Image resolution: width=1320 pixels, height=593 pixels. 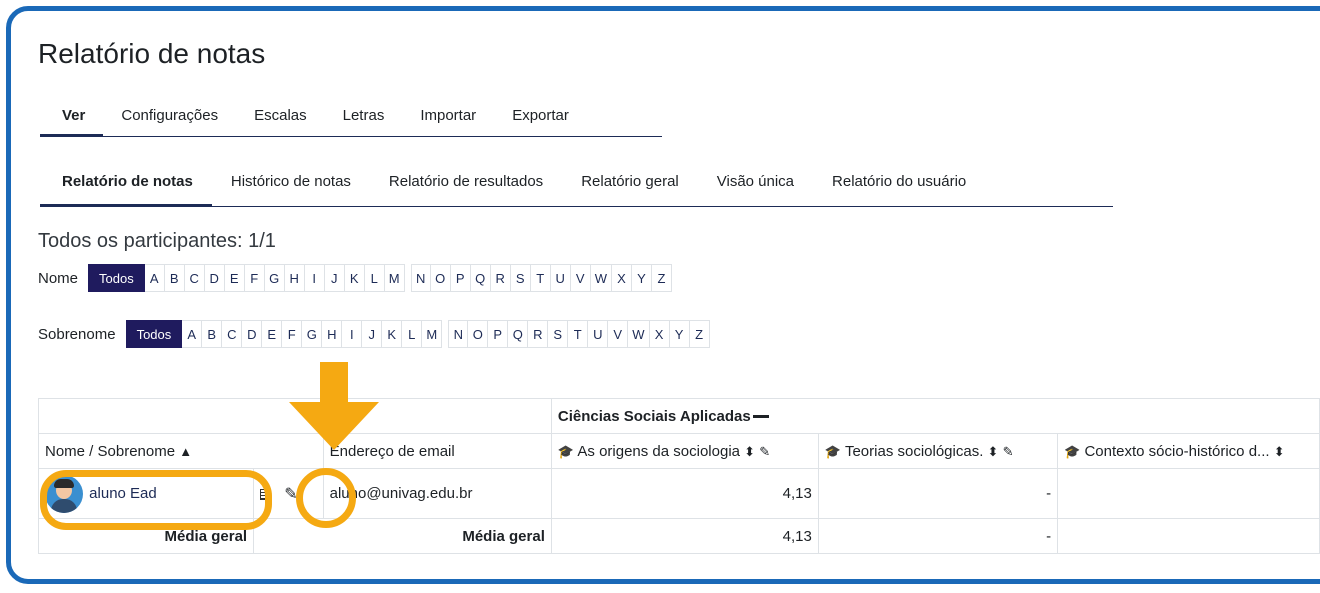 What do you see at coordinates (194, 278) in the screenshot?
I see `first-name-filter-letter-c: C` at bounding box center [194, 278].